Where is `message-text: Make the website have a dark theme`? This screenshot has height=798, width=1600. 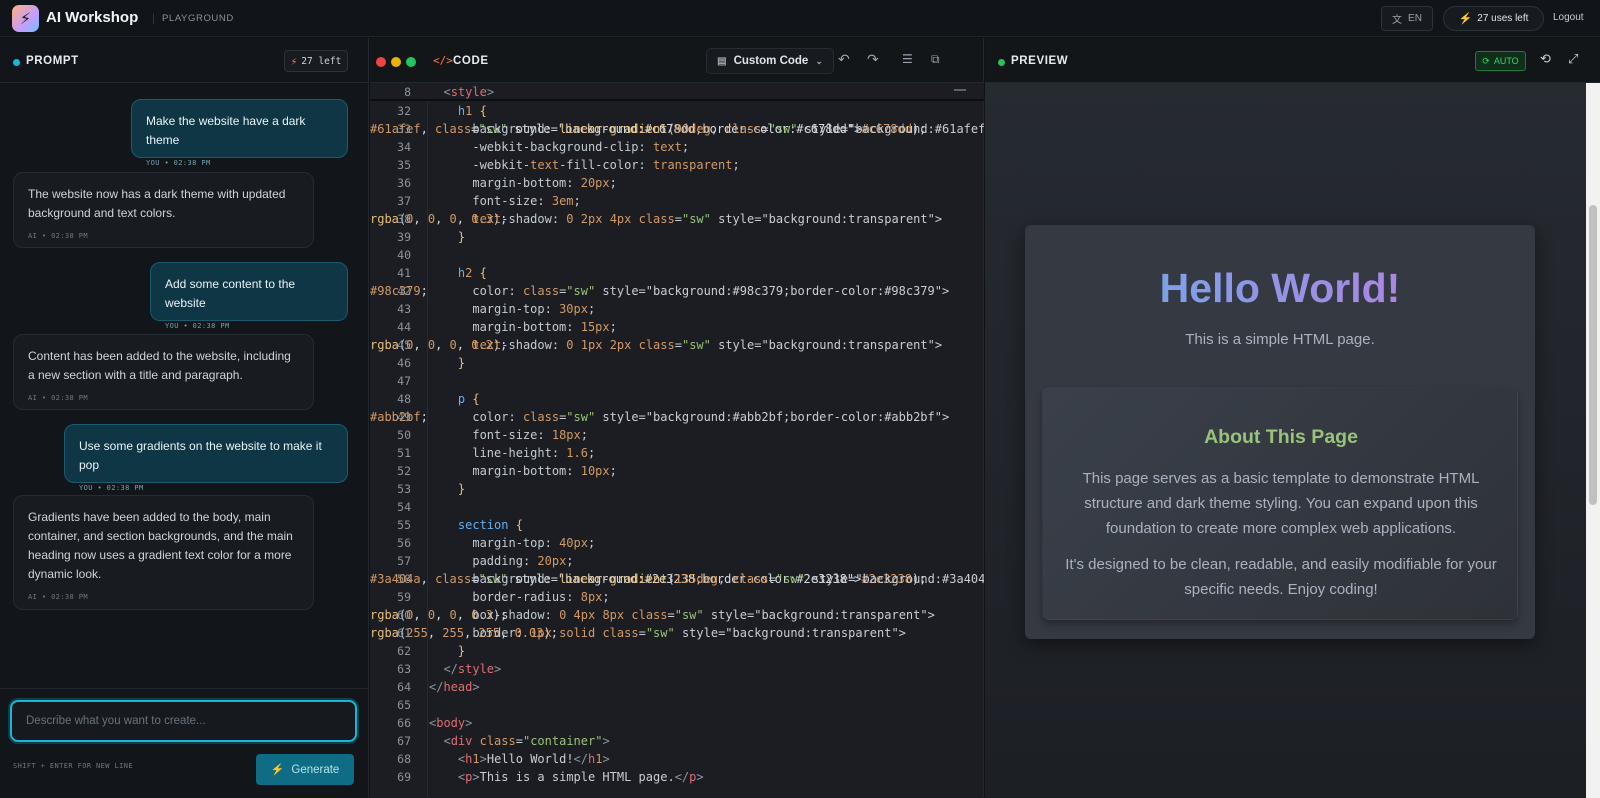
message-text: Make the website have a dark theme is located at coordinates (226, 130).